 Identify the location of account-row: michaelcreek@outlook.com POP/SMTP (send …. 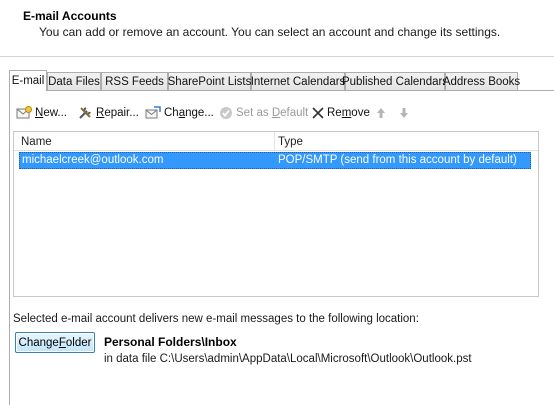
(275, 160).